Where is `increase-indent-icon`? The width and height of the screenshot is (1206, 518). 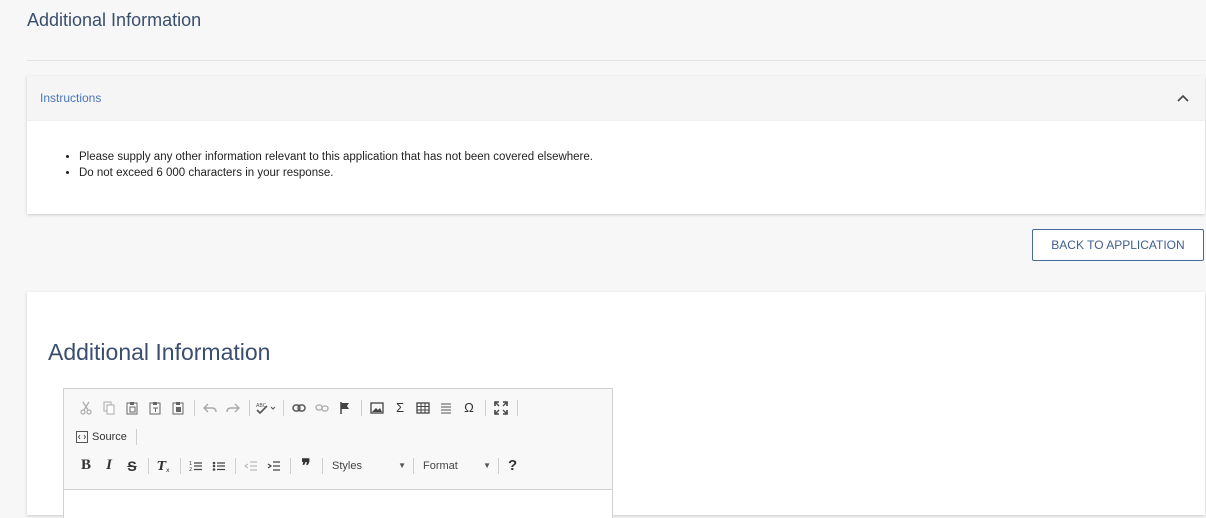
increase-indent-icon is located at coordinates (274, 466).